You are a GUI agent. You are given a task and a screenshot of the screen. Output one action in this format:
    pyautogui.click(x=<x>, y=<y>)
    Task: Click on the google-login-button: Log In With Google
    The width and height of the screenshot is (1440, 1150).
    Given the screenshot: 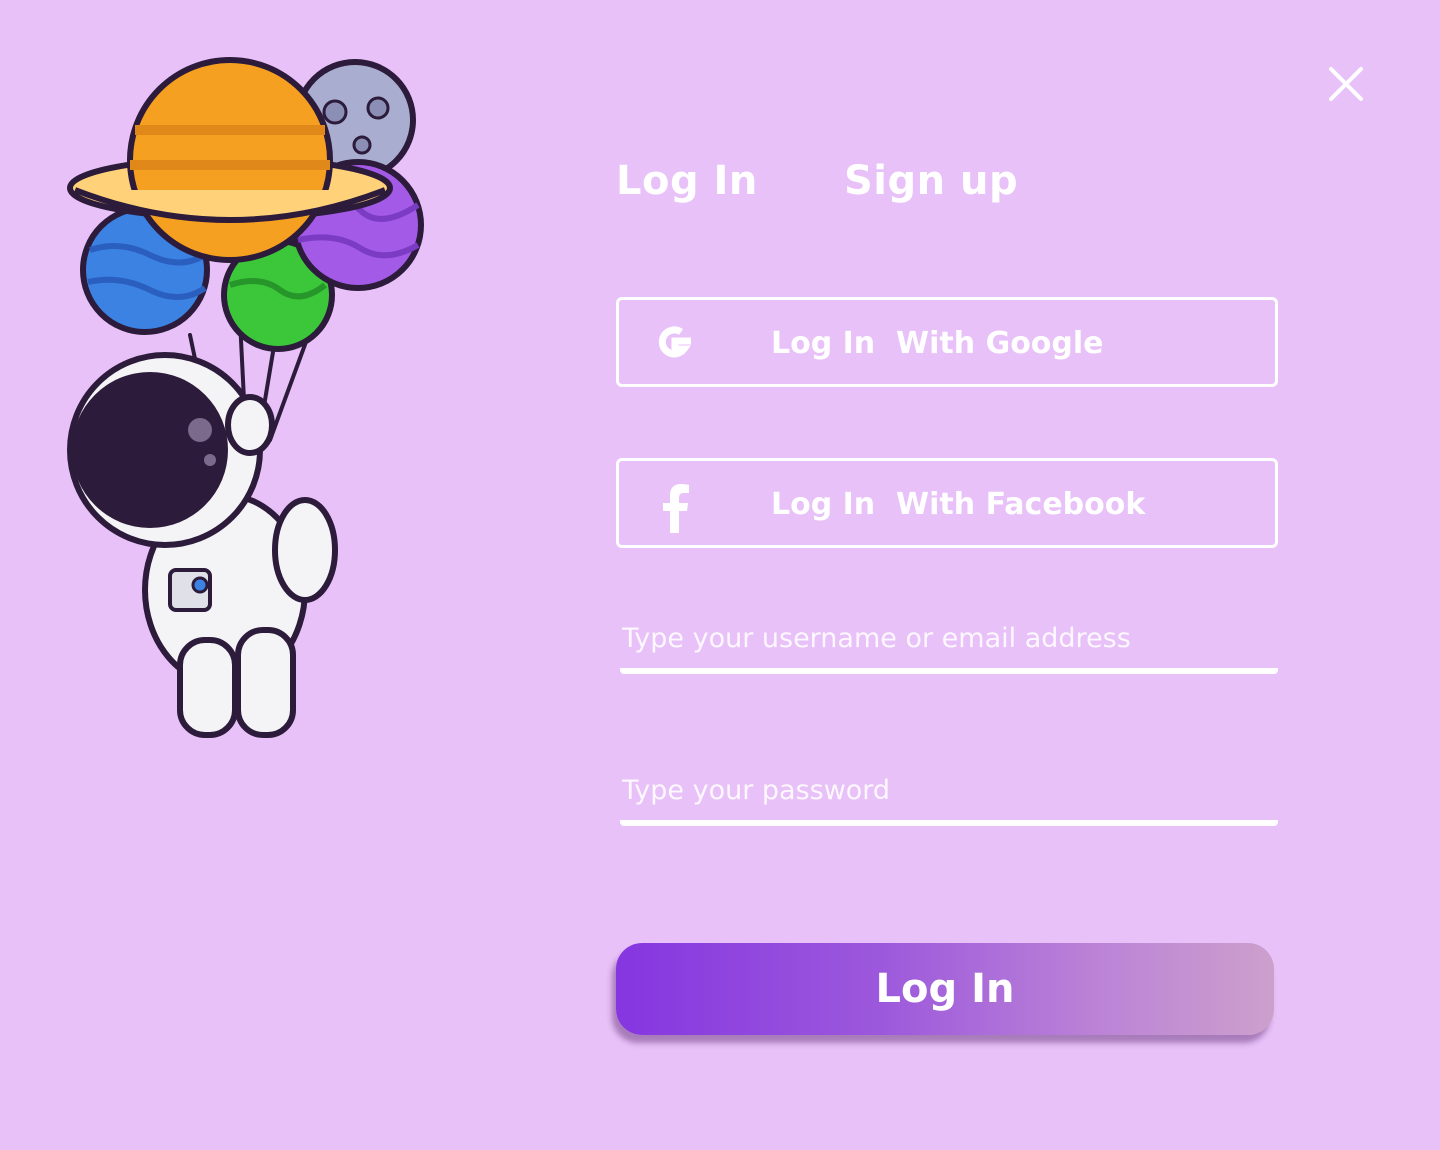 What is the action you would take?
    pyautogui.click(x=947, y=342)
    